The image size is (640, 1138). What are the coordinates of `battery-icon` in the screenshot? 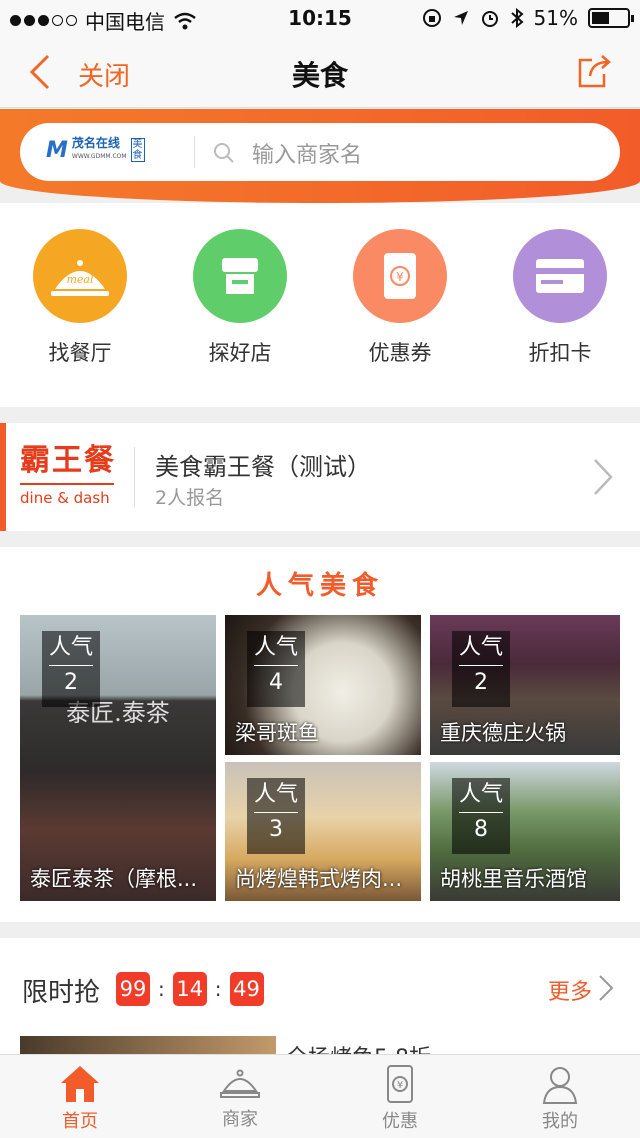 It's located at (611, 18).